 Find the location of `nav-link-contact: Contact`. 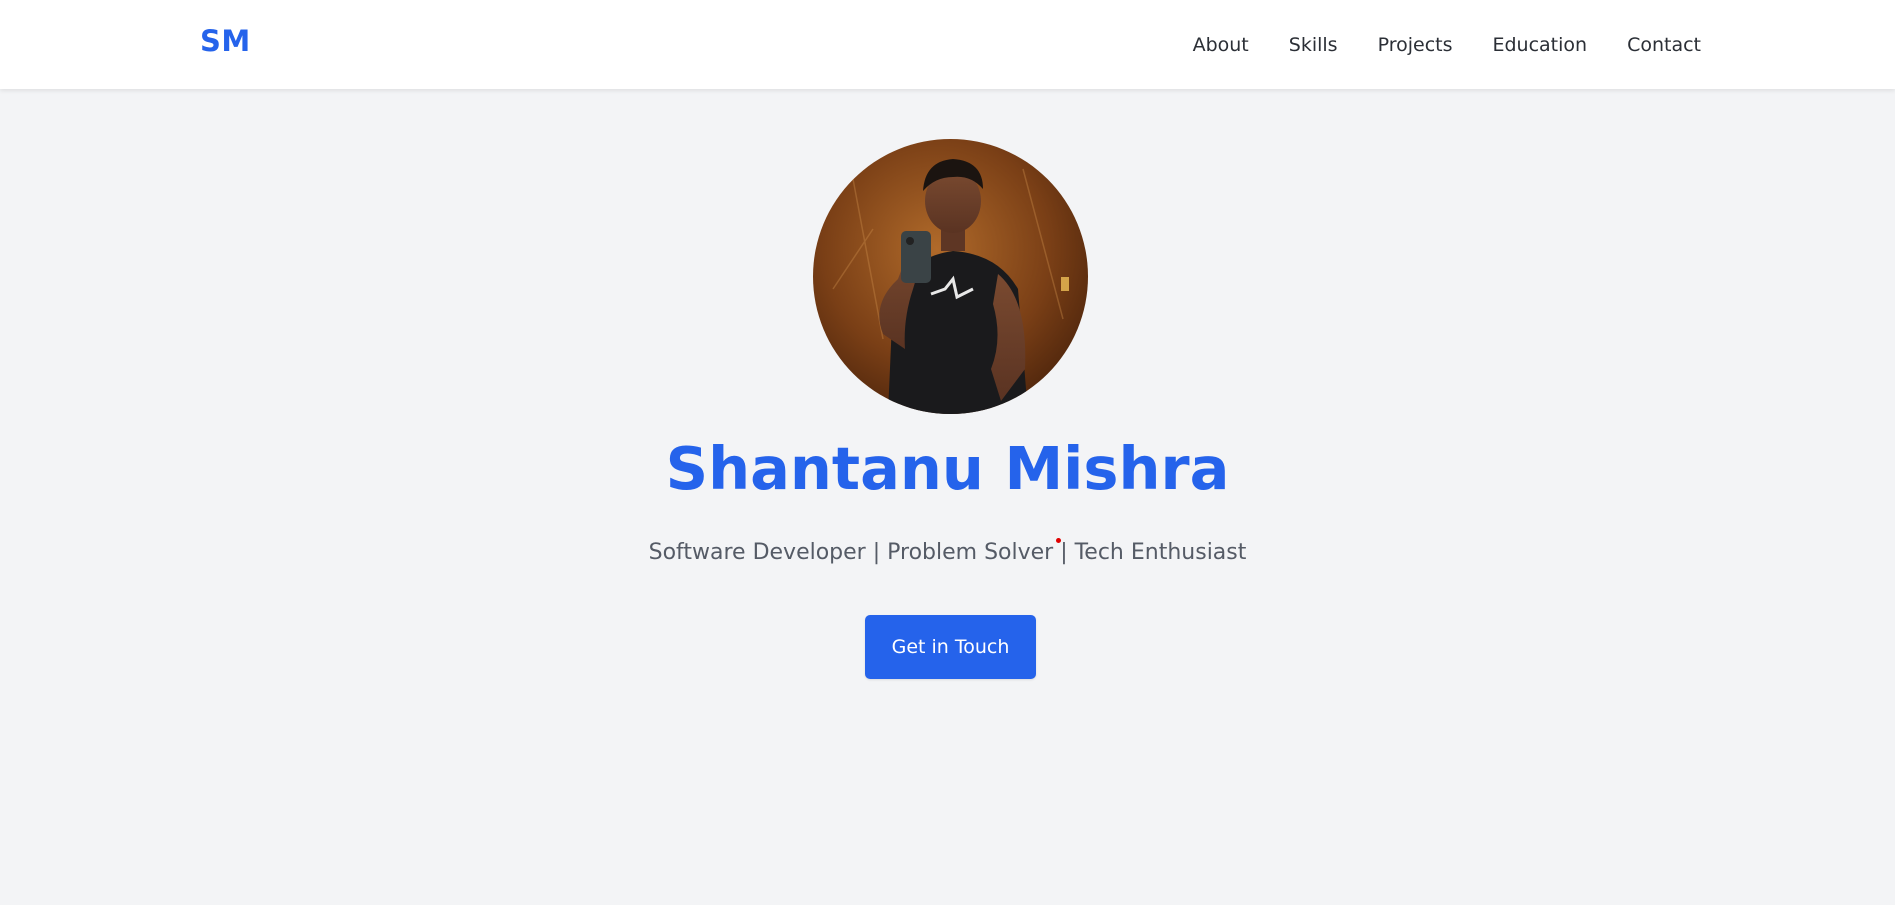

nav-link-contact: Contact is located at coordinates (1664, 45).